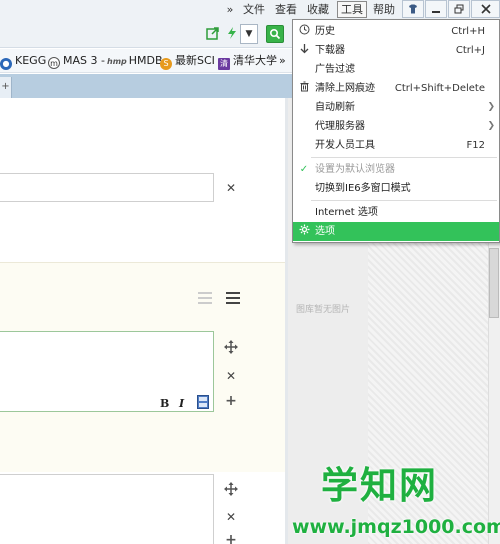 This screenshot has width=500, height=544. I want to click on hmp-logo: hmp, so click(117, 61).